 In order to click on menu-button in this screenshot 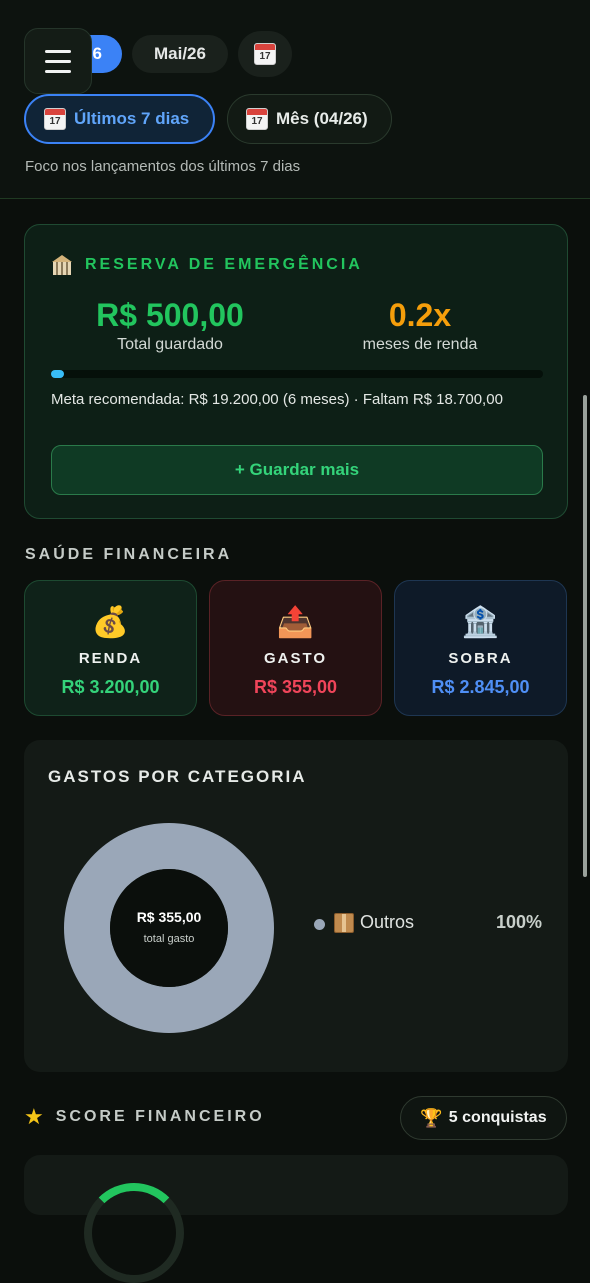, I will do `click(58, 61)`.